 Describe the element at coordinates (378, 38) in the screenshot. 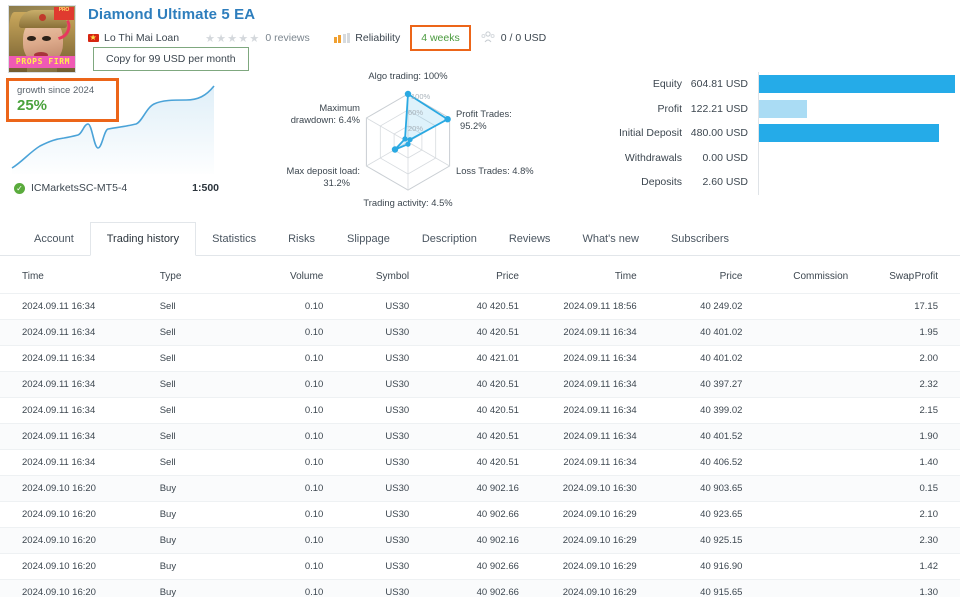

I see `reliability-label: Reliability` at that location.